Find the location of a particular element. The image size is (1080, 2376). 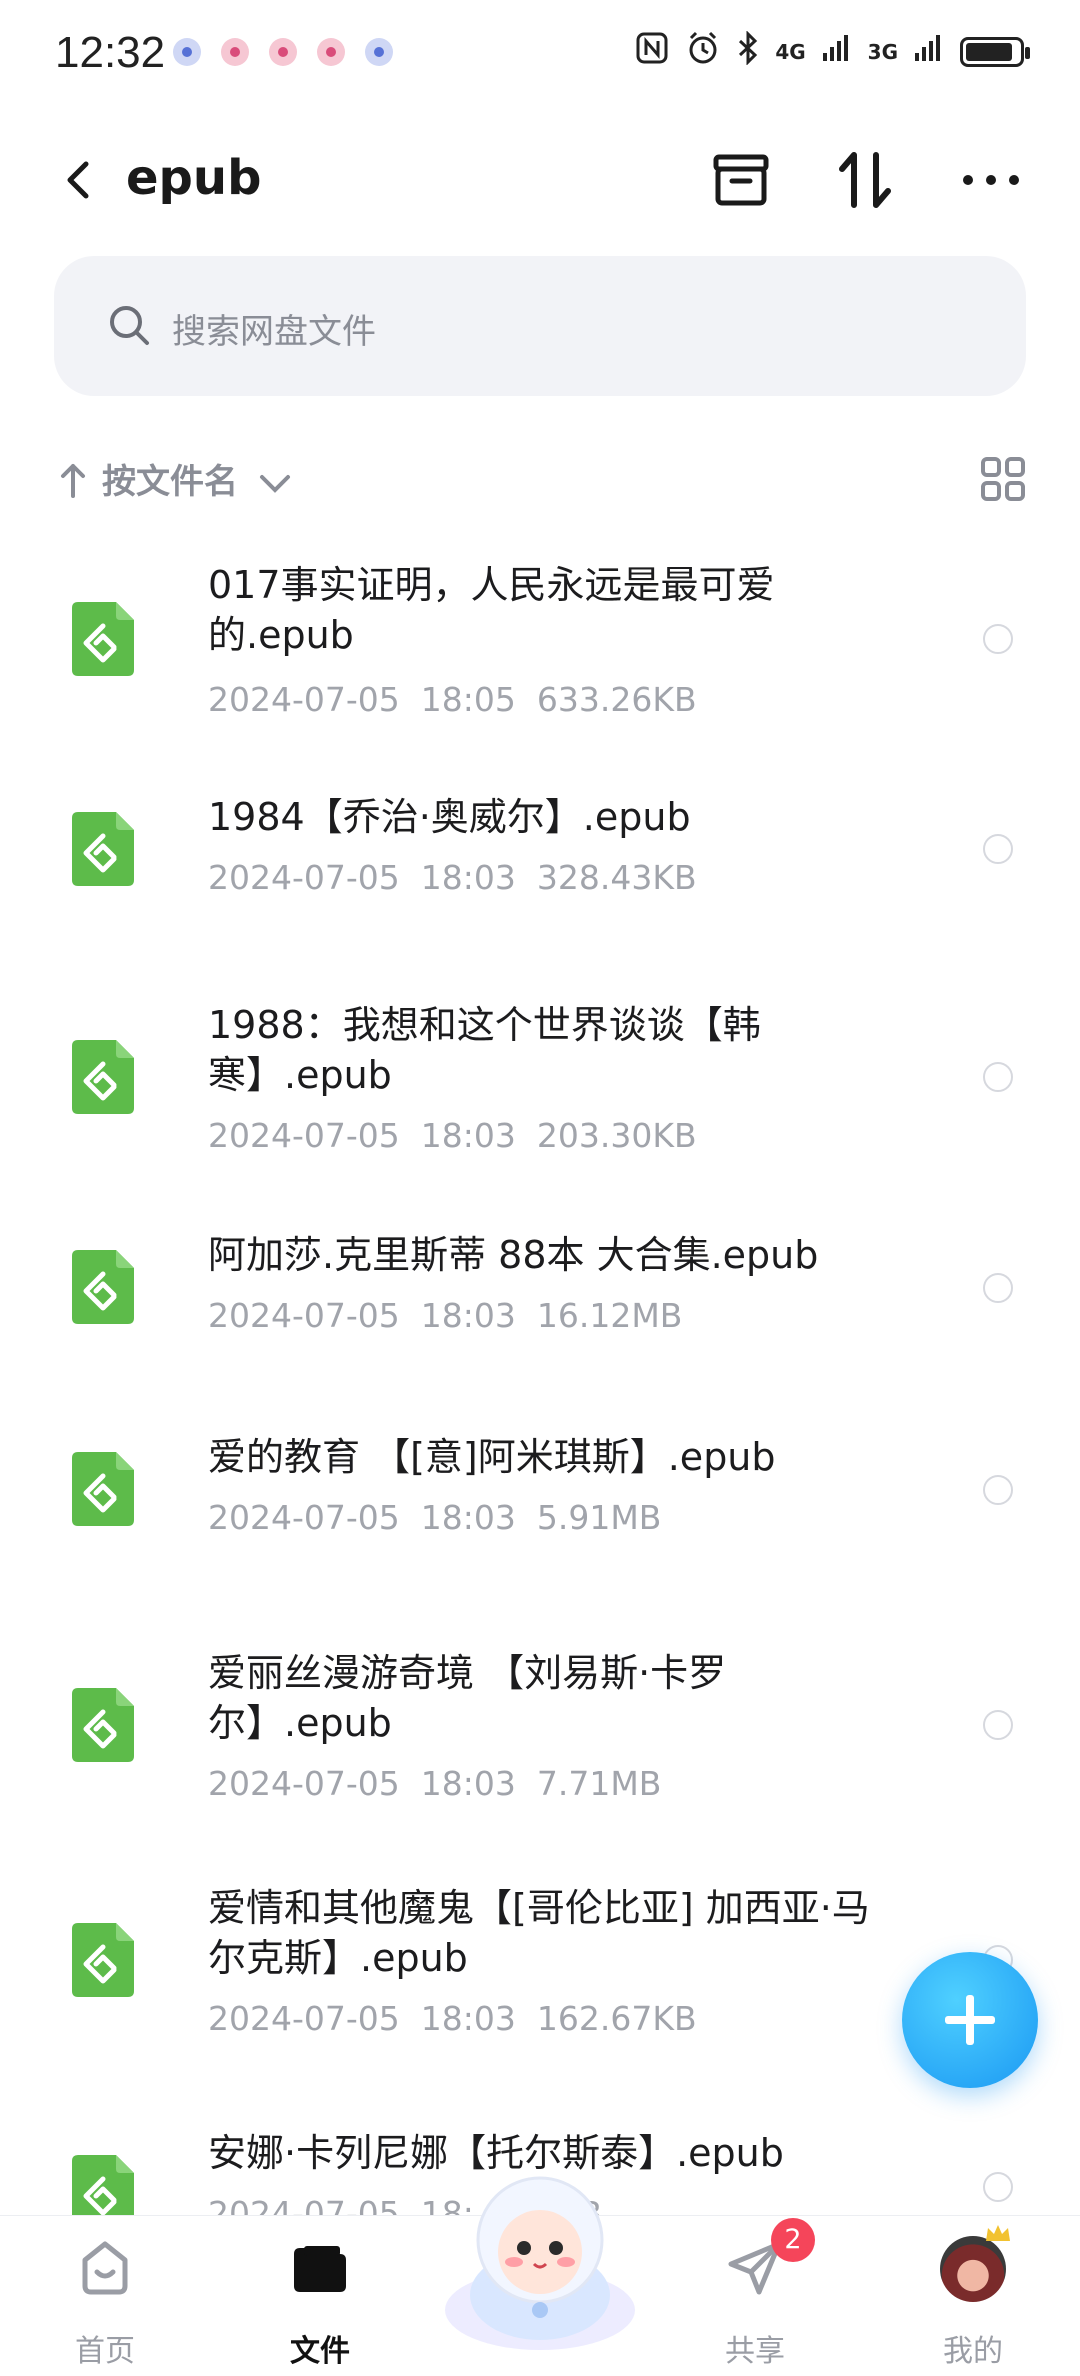

tab-label: 文件 is located at coordinates (320, 2351).